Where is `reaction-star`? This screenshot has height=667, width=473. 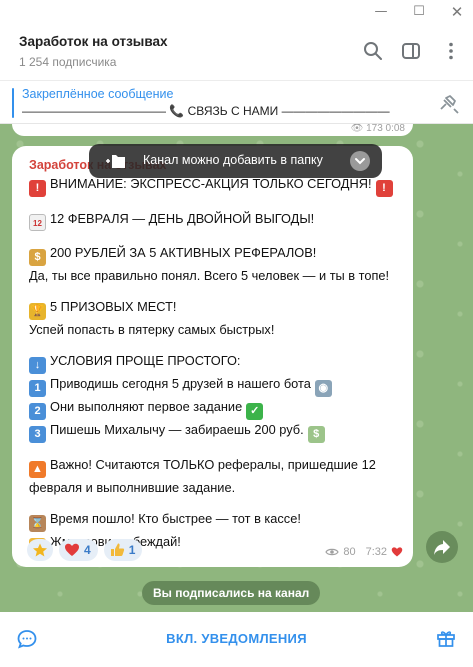 reaction-star is located at coordinates (40, 550).